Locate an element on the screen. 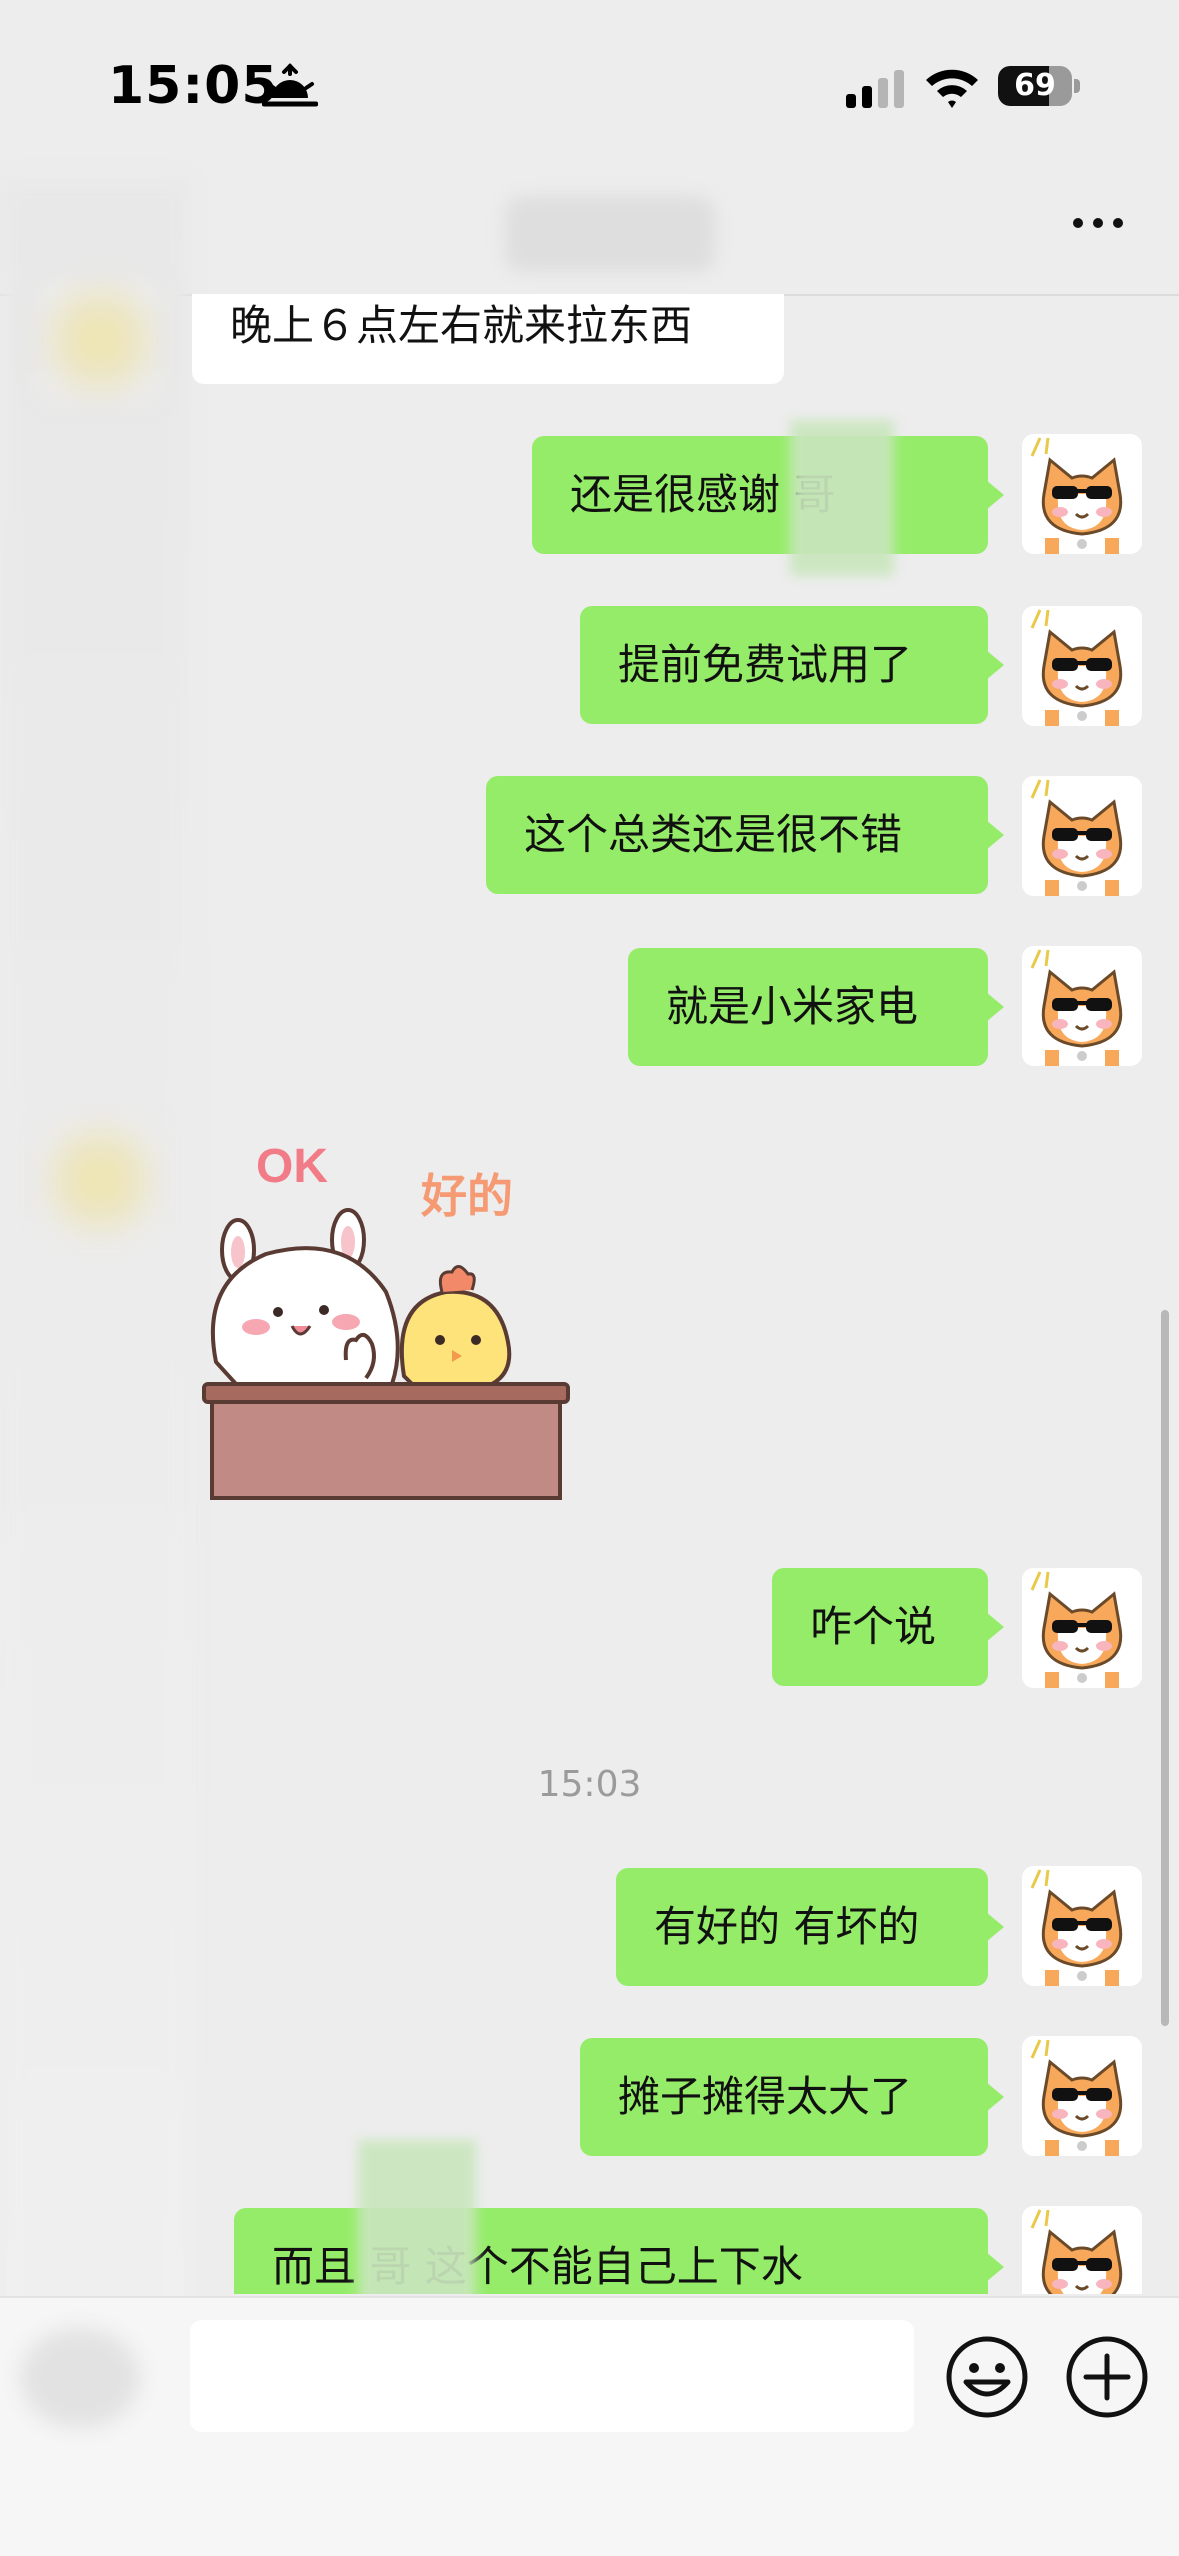  sticker-haode-text: 好的 is located at coordinates (466, 1196).